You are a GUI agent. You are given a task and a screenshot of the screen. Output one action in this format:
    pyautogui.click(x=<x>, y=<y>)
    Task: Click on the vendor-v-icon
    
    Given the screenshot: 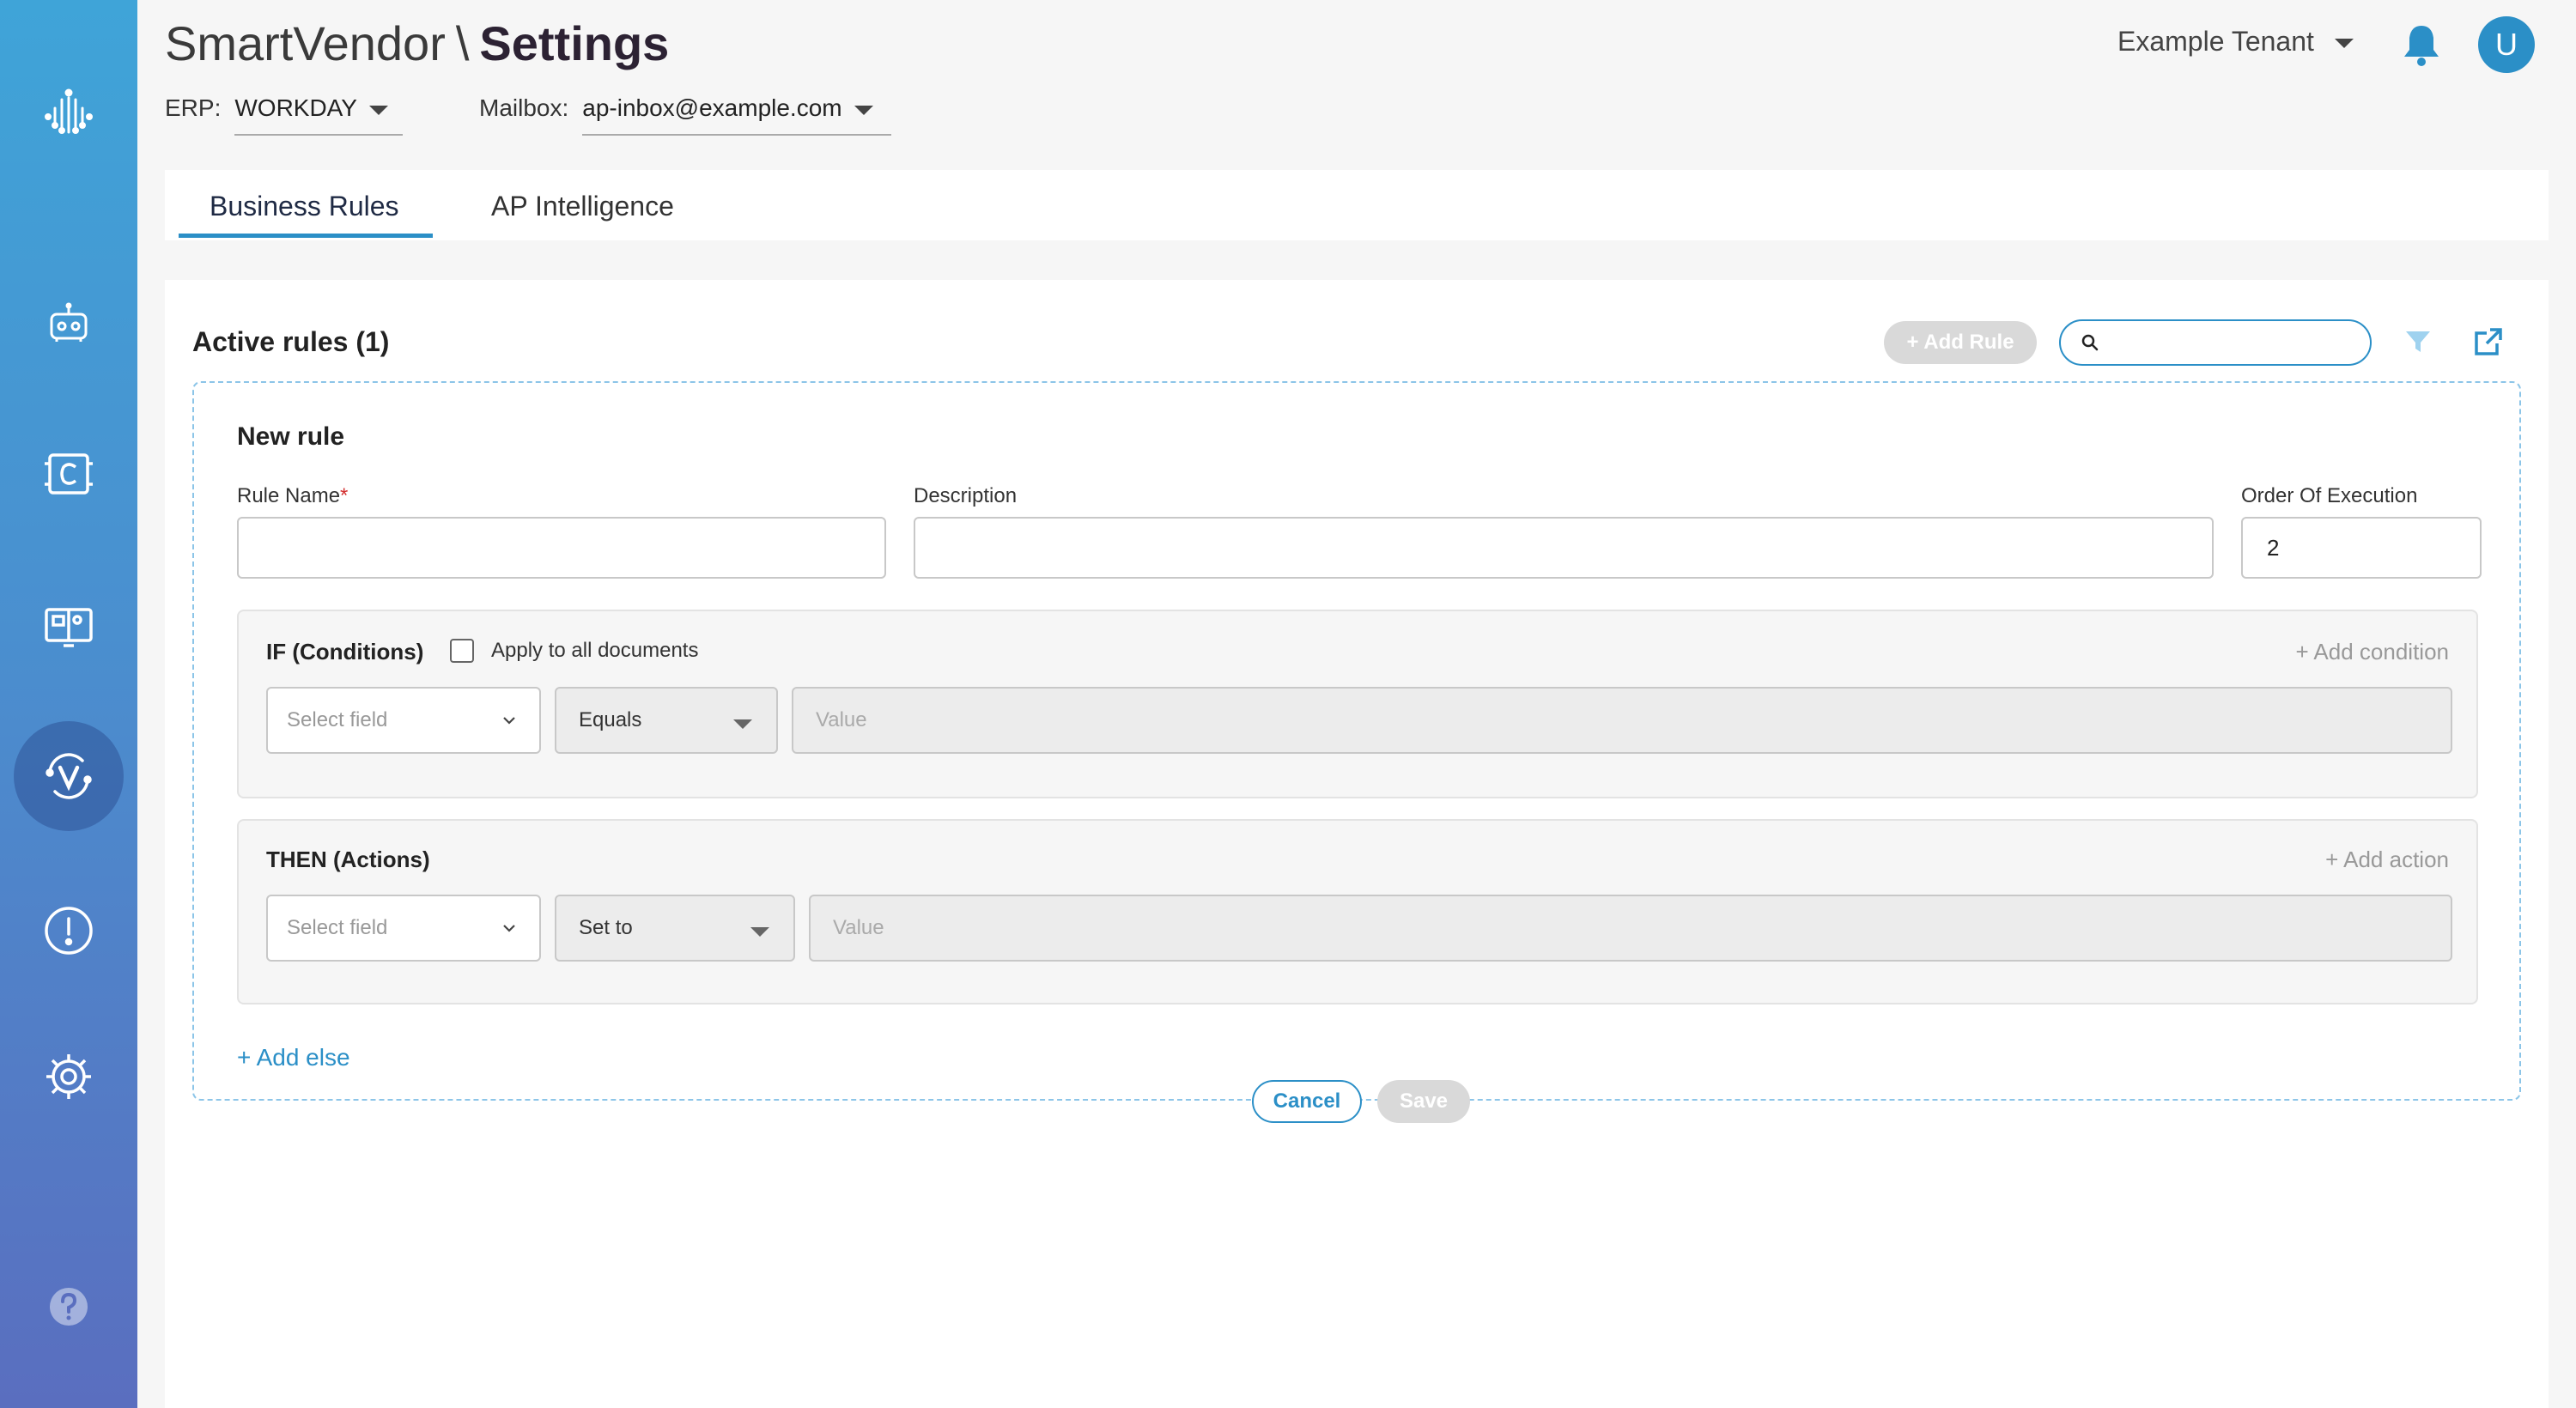 What is the action you would take?
    pyautogui.click(x=69, y=776)
    